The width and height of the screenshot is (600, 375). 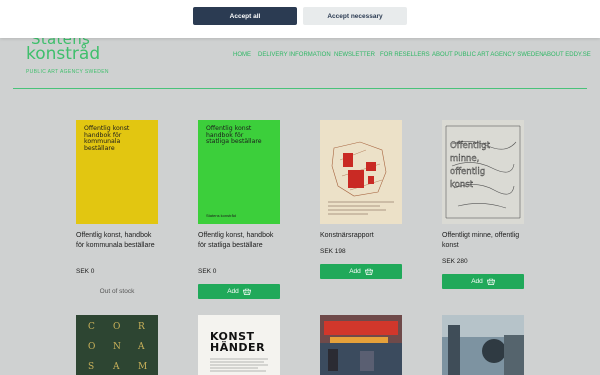 I want to click on product-price: SEK 280, so click(x=455, y=261).